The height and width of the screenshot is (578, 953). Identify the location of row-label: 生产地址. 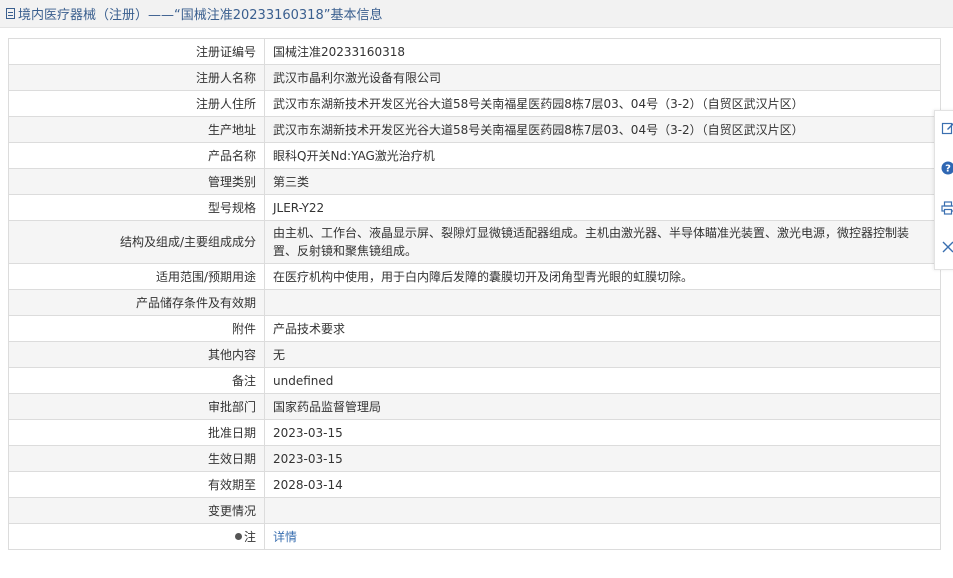
(136, 129).